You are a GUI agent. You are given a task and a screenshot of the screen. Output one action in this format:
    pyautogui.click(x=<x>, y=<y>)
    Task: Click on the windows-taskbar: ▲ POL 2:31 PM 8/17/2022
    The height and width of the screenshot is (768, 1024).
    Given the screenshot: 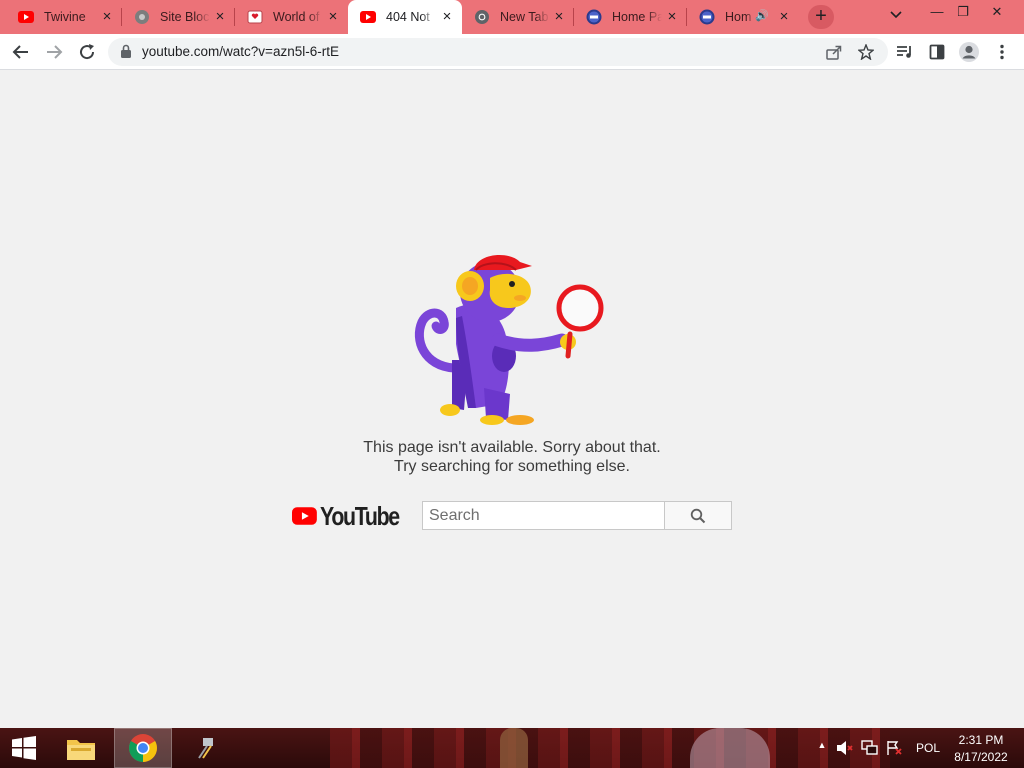 What is the action you would take?
    pyautogui.click(x=512, y=748)
    